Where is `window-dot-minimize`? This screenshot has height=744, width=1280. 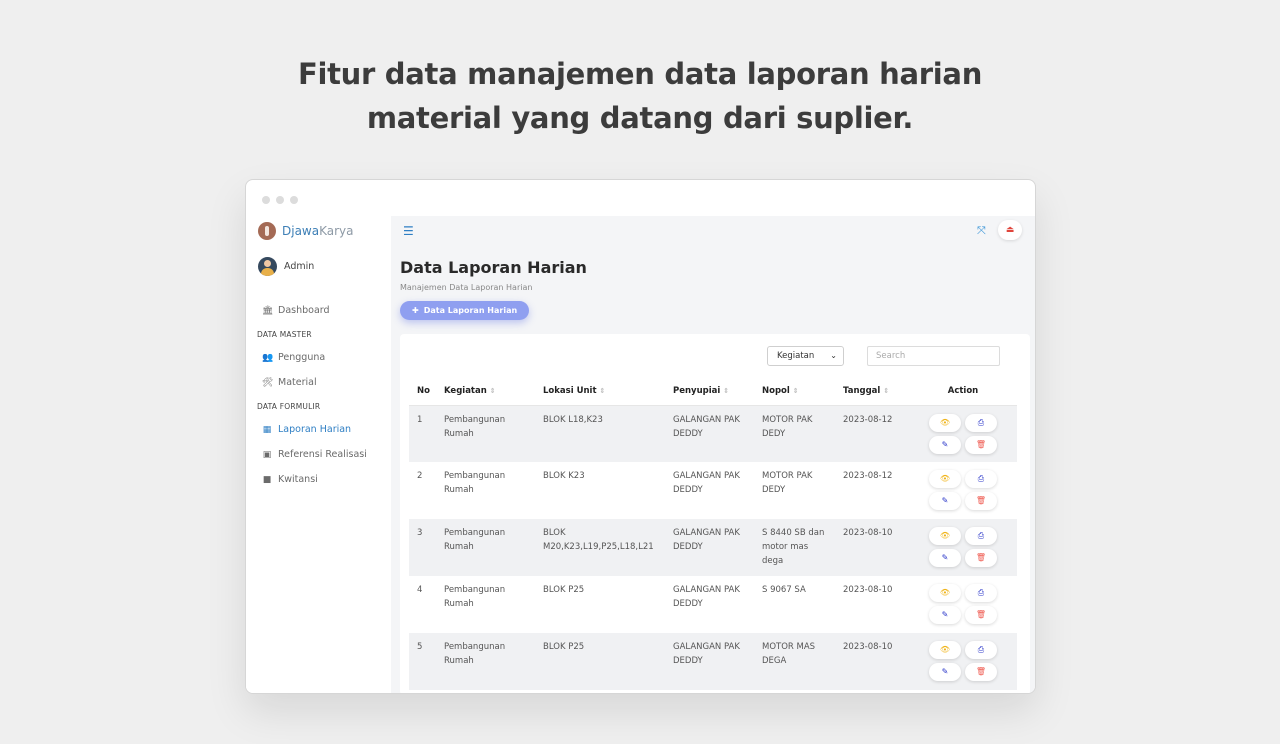
window-dot-minimize is located at coordinates (280, 200).